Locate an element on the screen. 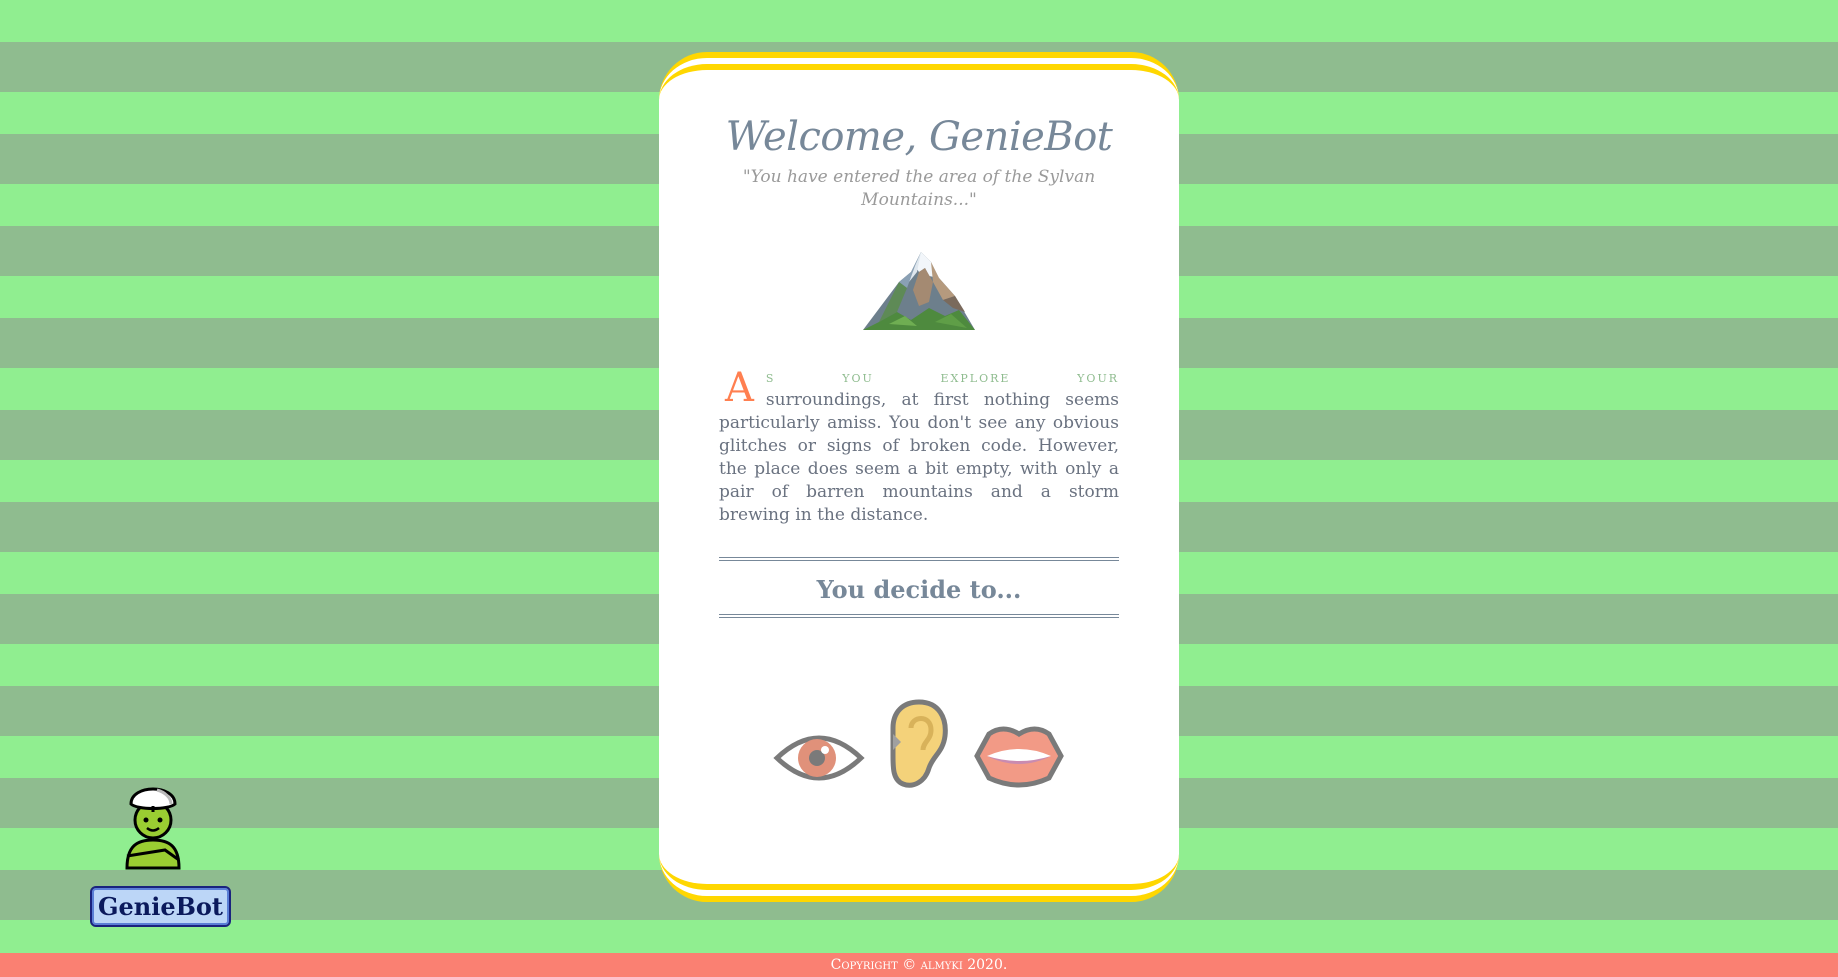  page-title: Welcome, GenieBot is located at coordinates (919, 137).